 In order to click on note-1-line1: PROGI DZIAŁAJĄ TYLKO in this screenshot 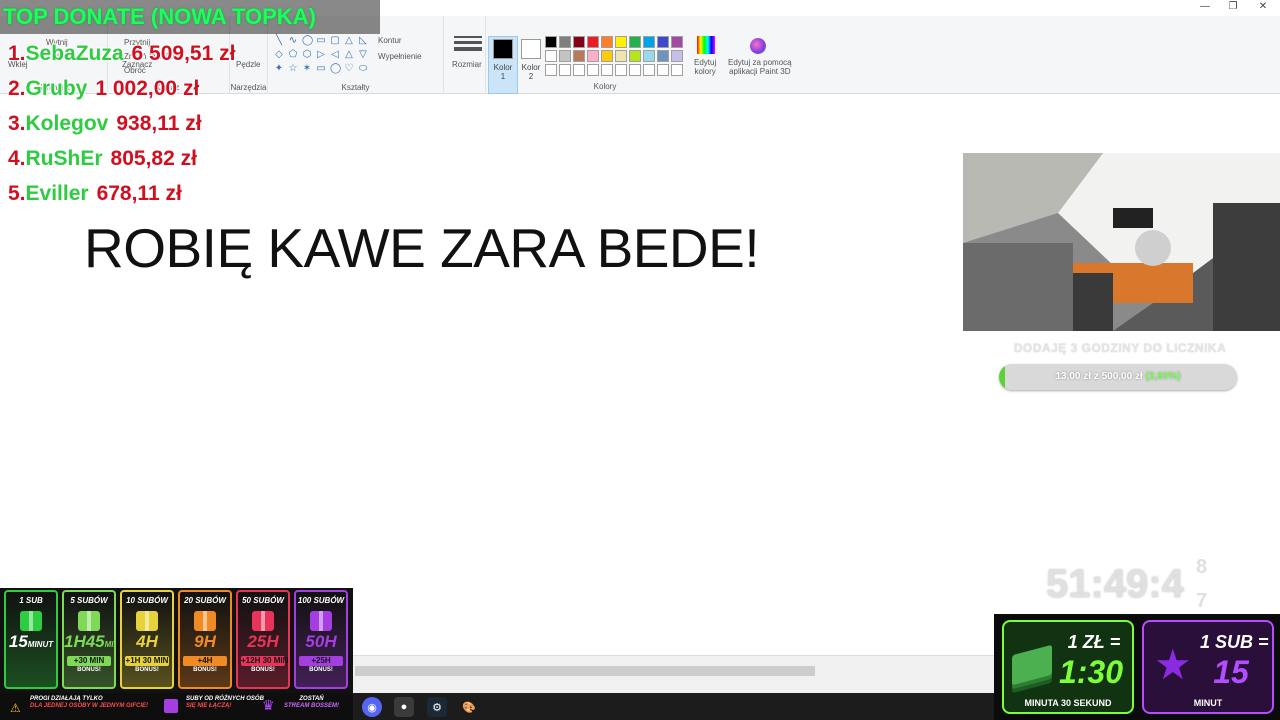, I will do `click(66, 699)`.